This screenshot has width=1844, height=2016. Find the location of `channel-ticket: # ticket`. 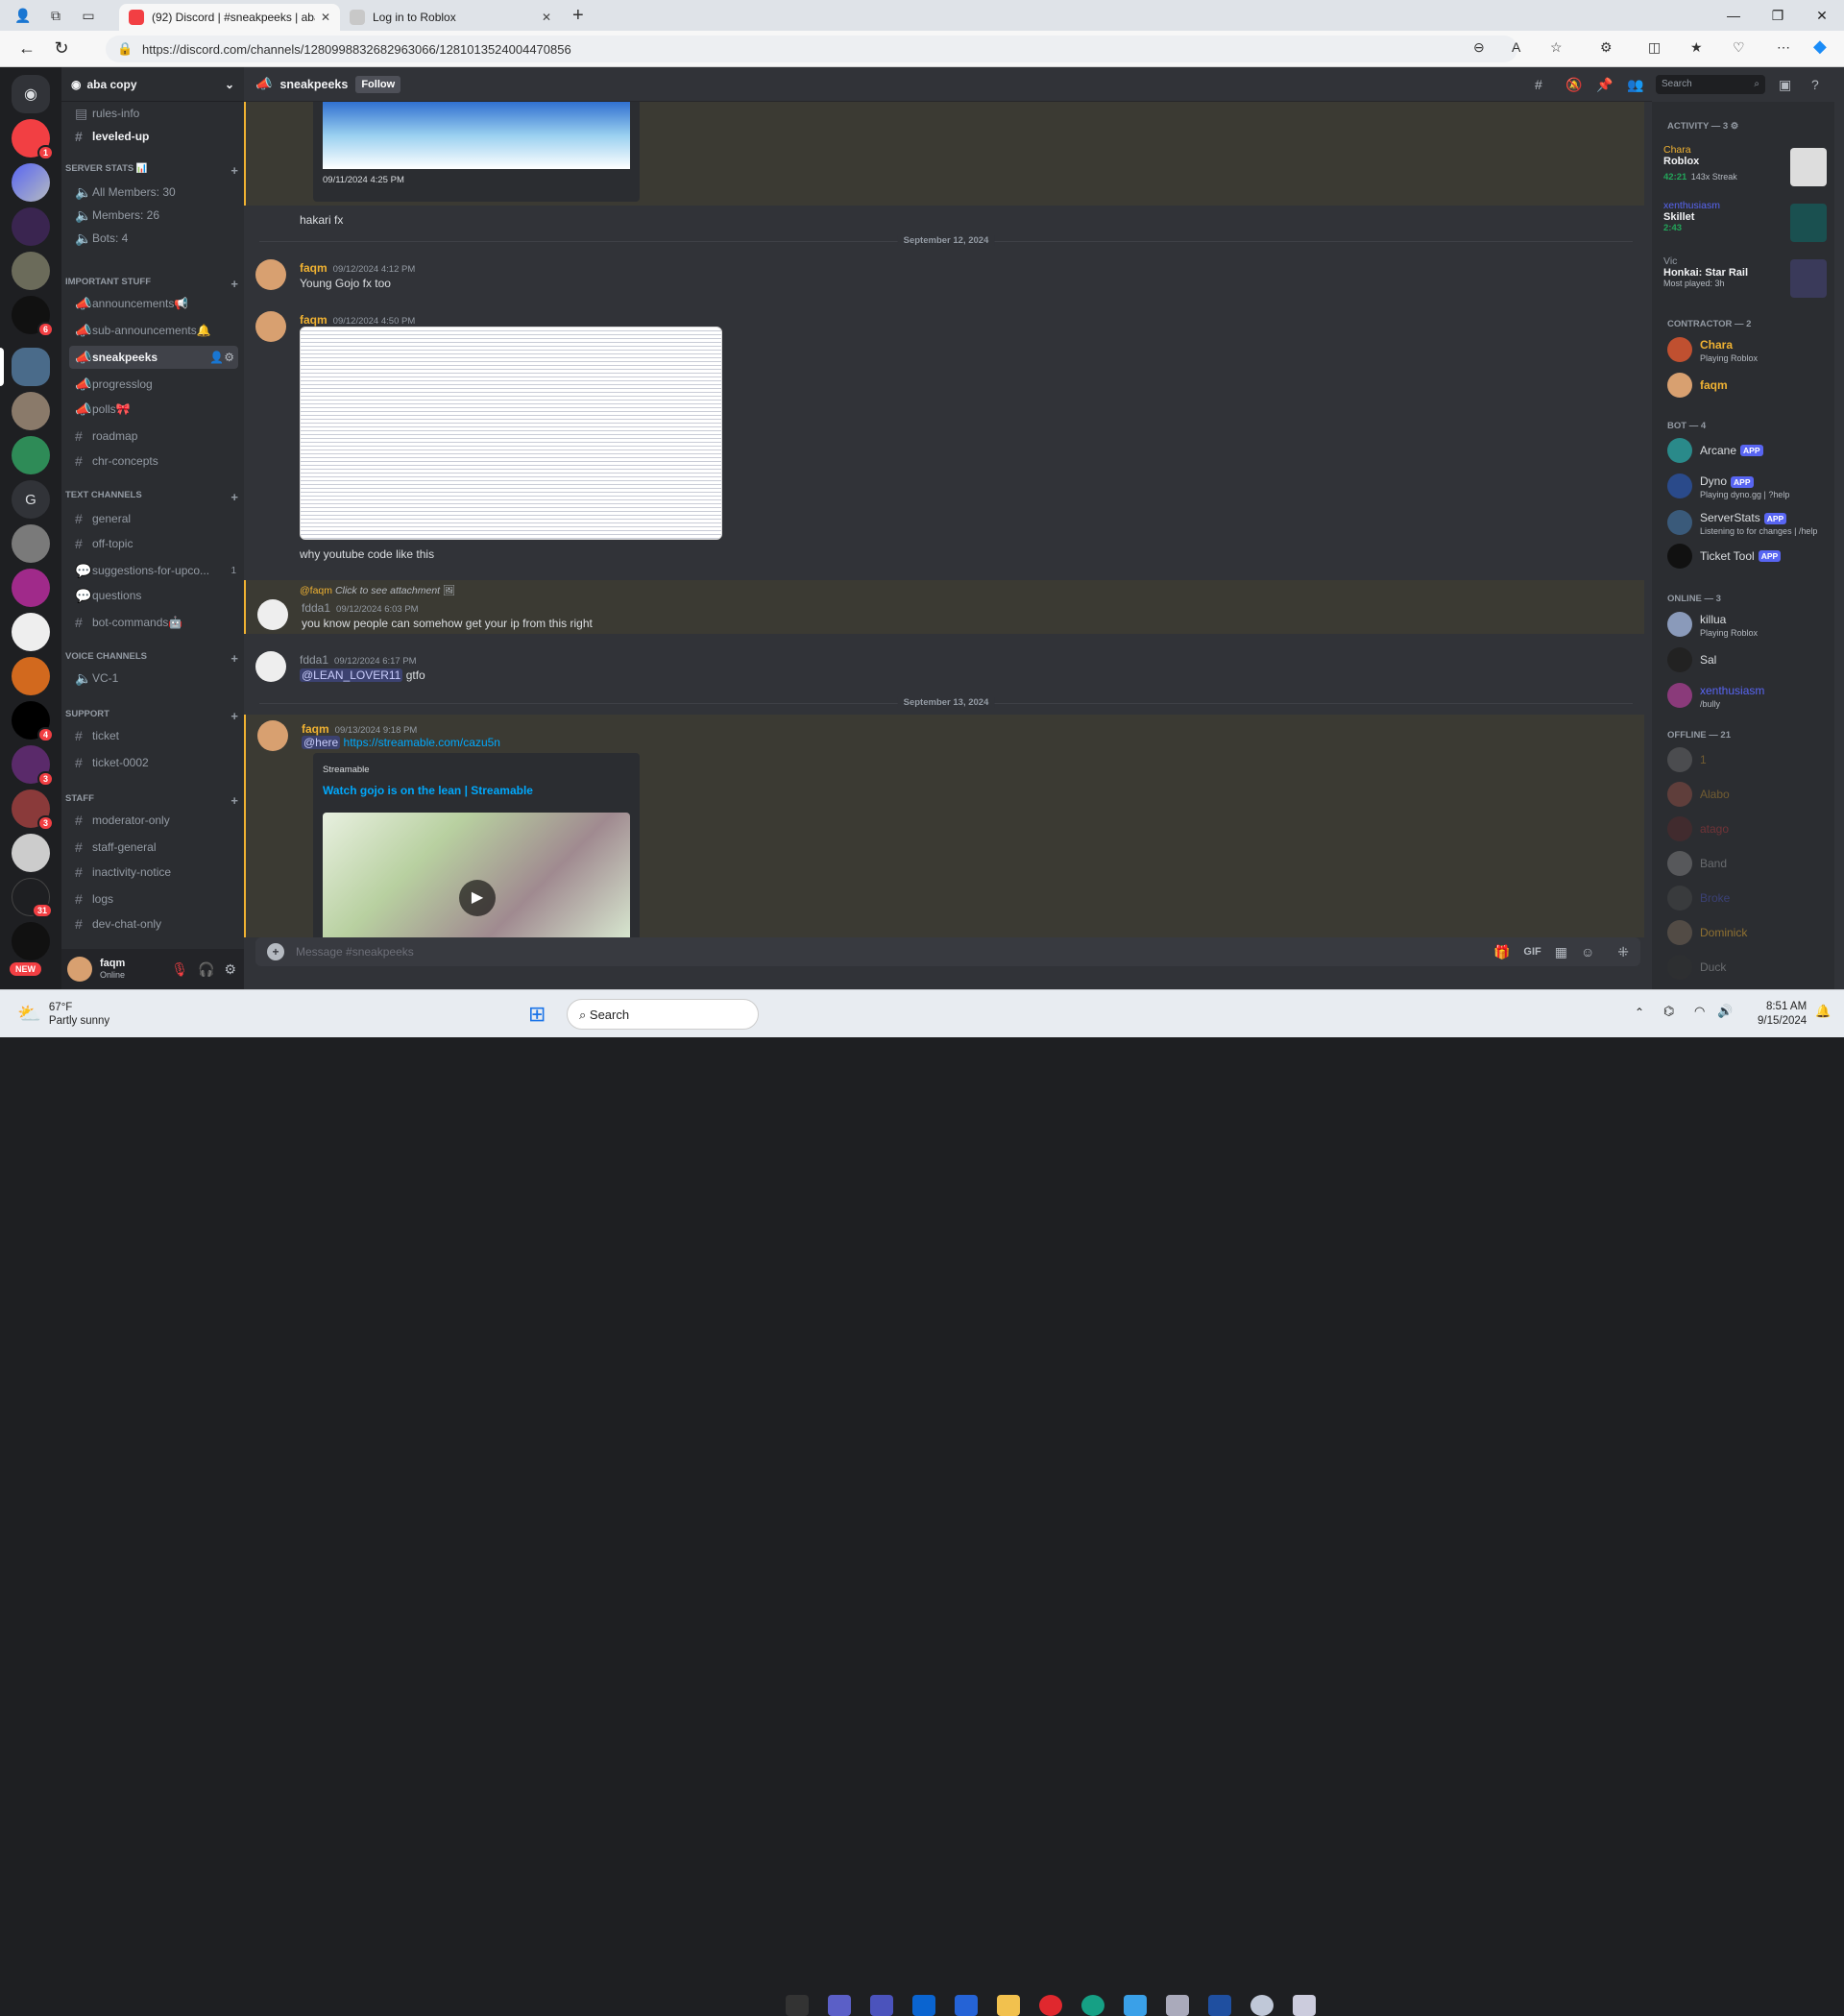

channel-ticket: # ticket is located at coordinates (153, 735).